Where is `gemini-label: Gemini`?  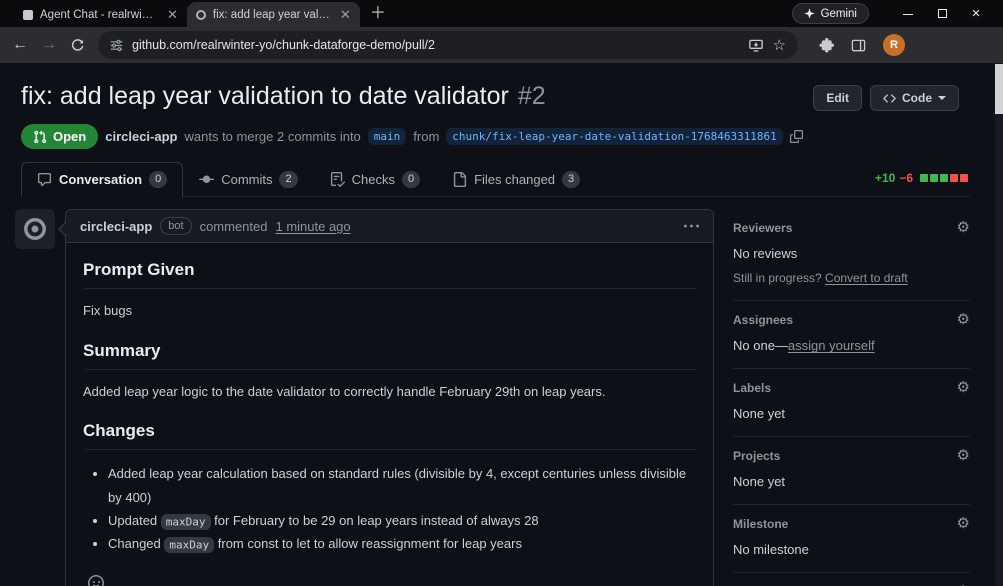 gemini-label: Gemini is located at coordinates (838, 13).